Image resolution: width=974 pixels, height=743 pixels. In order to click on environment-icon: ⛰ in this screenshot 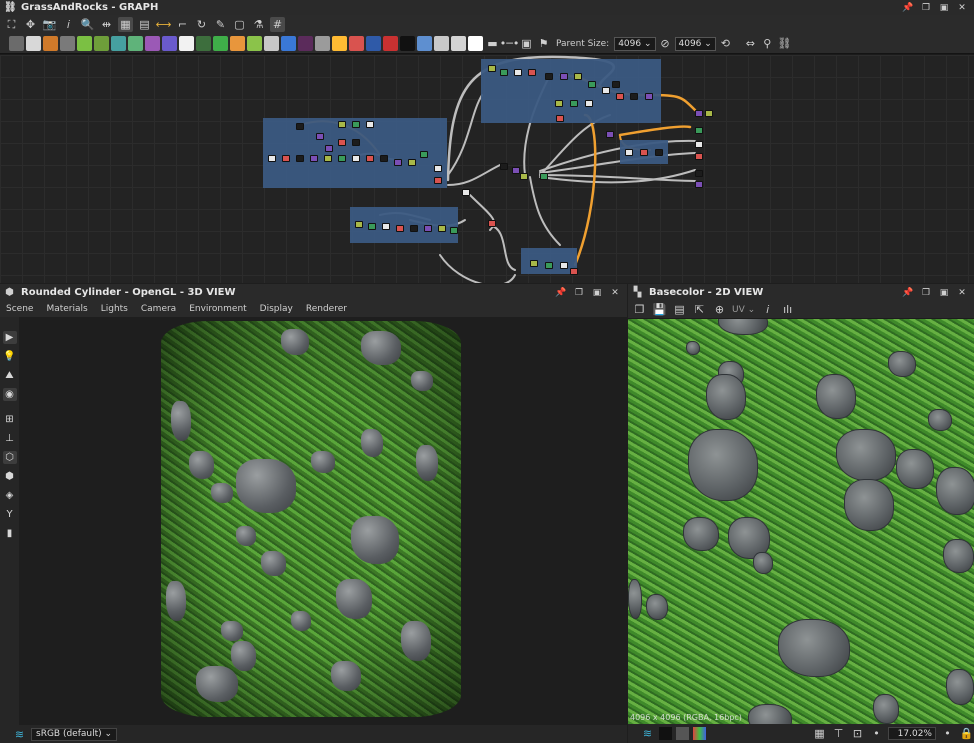, I will do `click(10, 375)`.